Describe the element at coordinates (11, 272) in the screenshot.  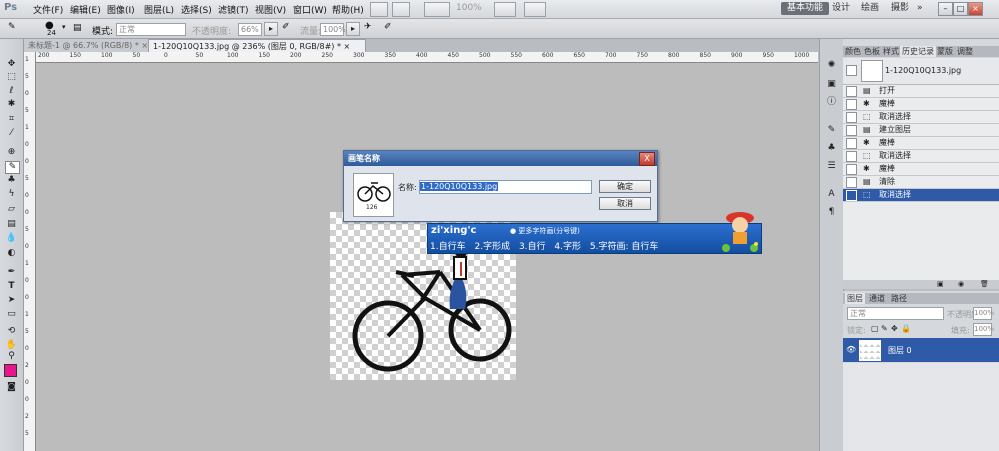
I see `pen-tool-icon: ✒` at that location.